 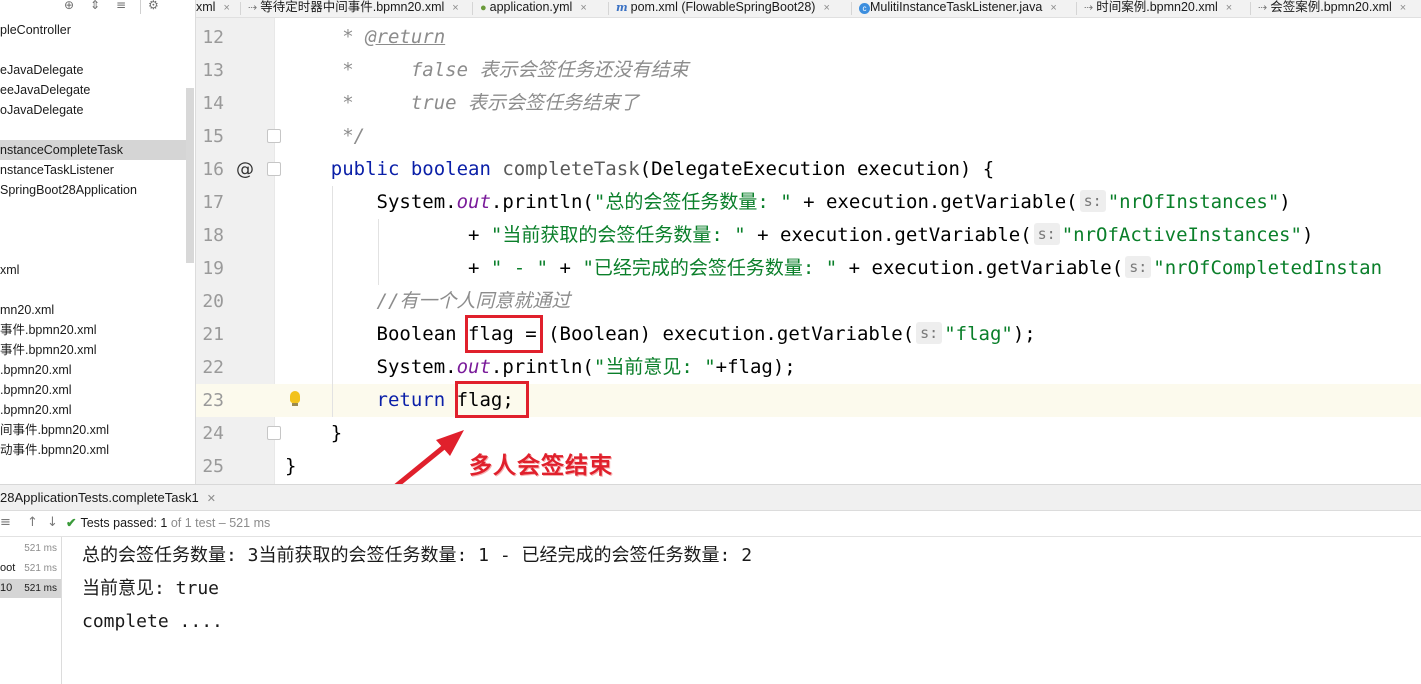 I want to click on arrow-up-icon: ↑, so click(x=32, y=523).